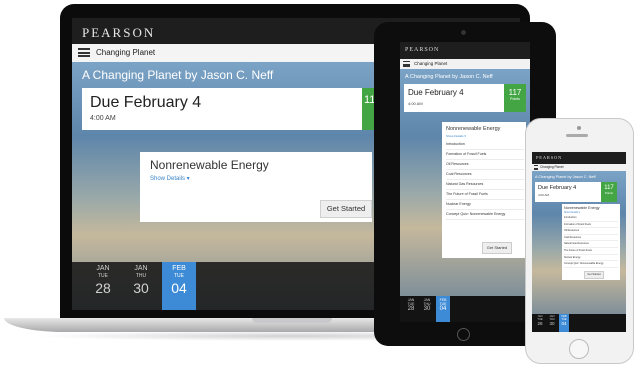  I want to click on laptop-notch, so click(292, 320).